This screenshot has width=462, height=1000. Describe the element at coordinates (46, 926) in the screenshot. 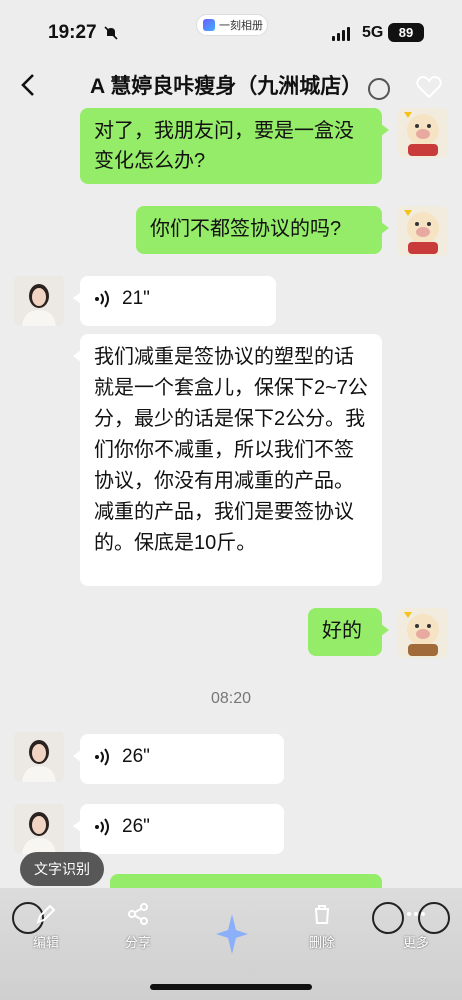

I see `edit-button: 编辑` at that location.